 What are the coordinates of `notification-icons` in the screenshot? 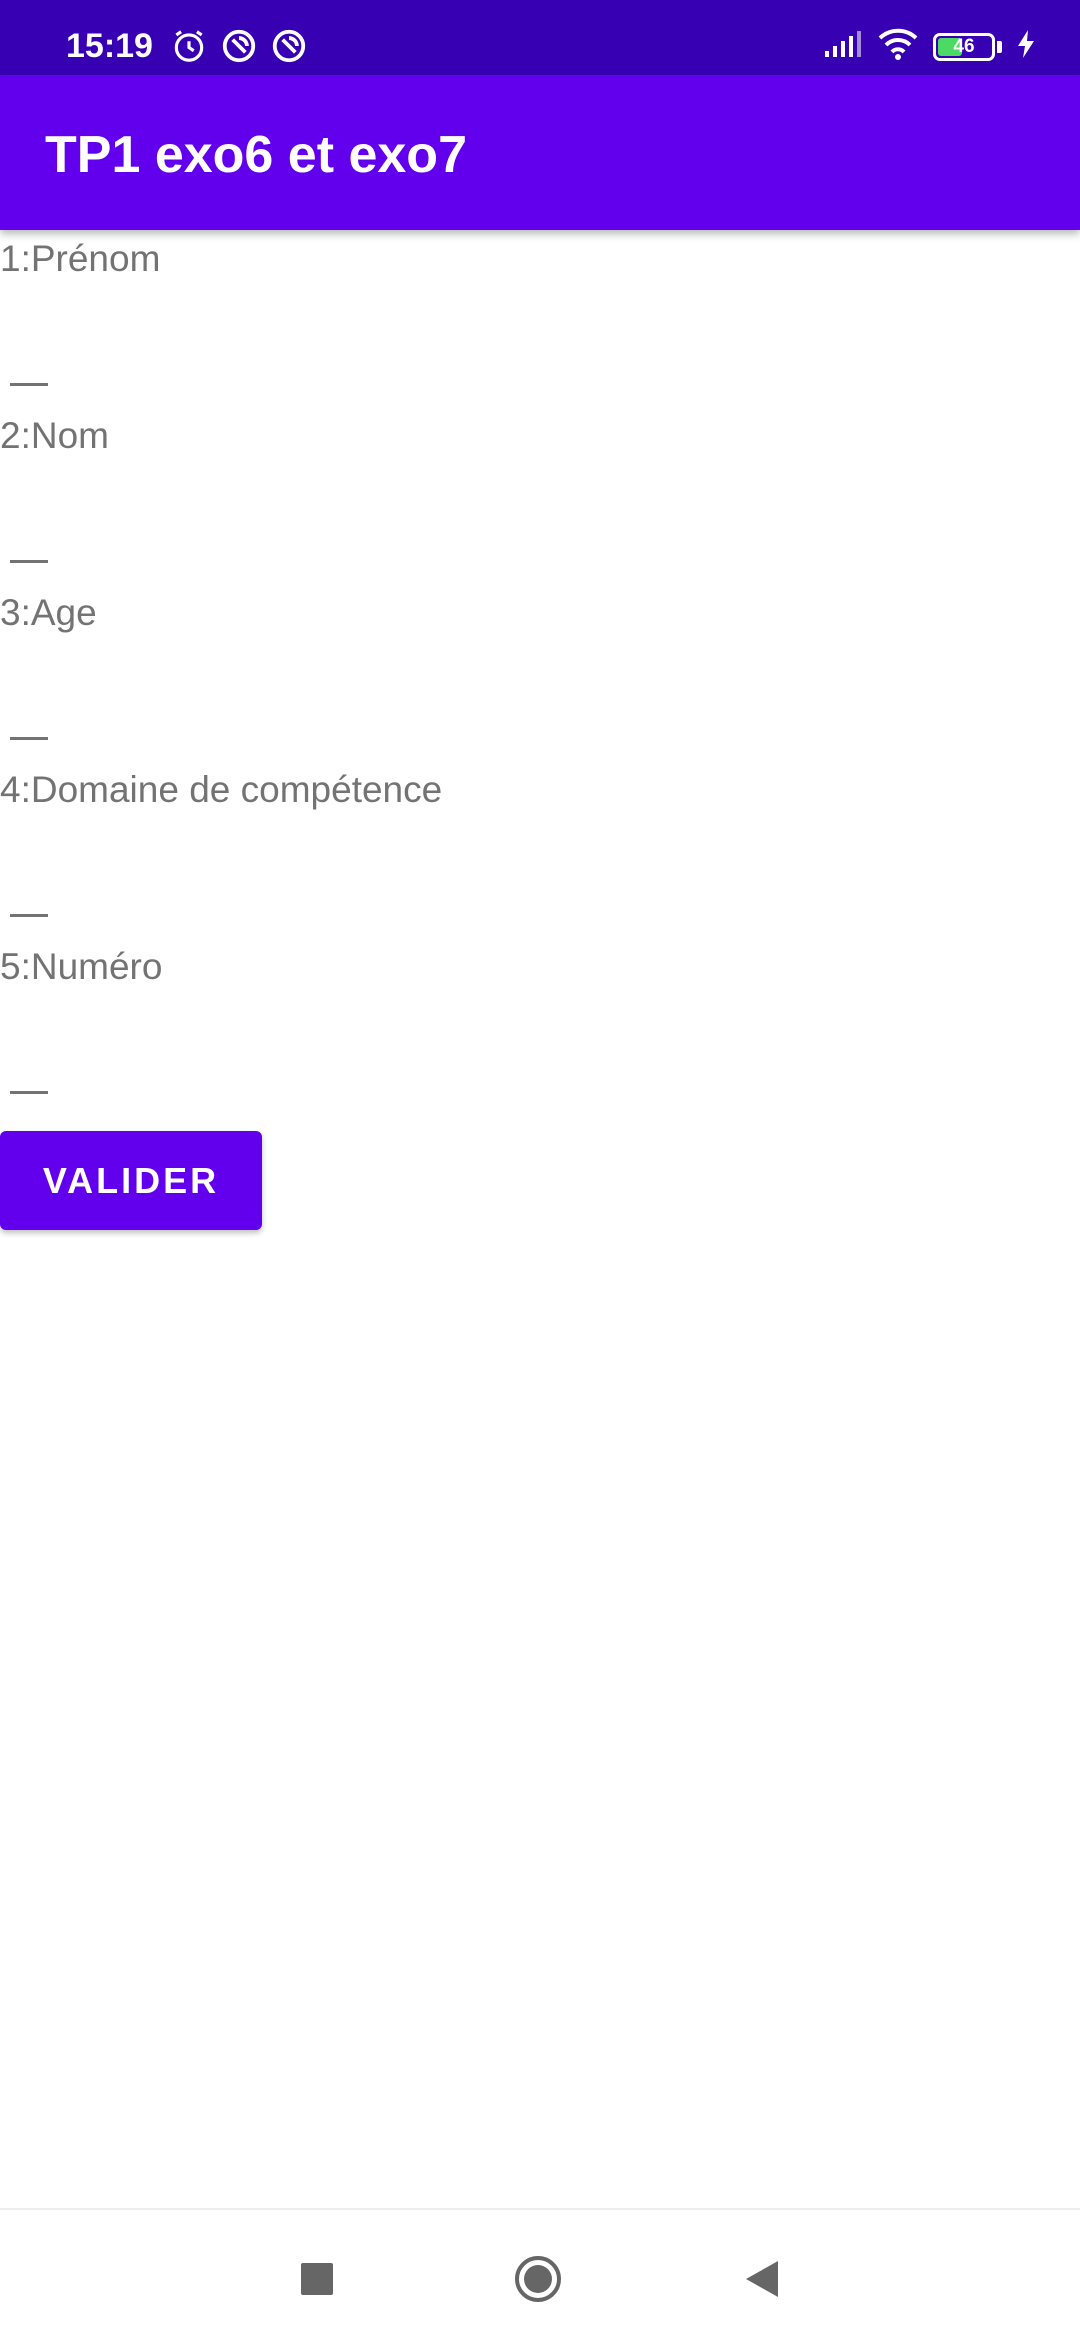 It's located at (239, 46).